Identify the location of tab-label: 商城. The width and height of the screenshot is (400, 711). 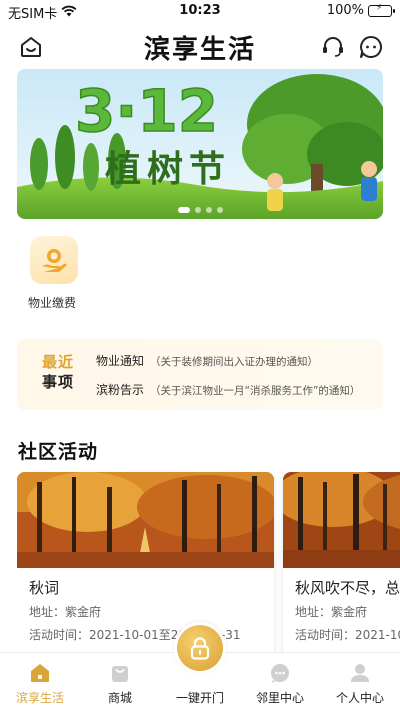
(119, 698).